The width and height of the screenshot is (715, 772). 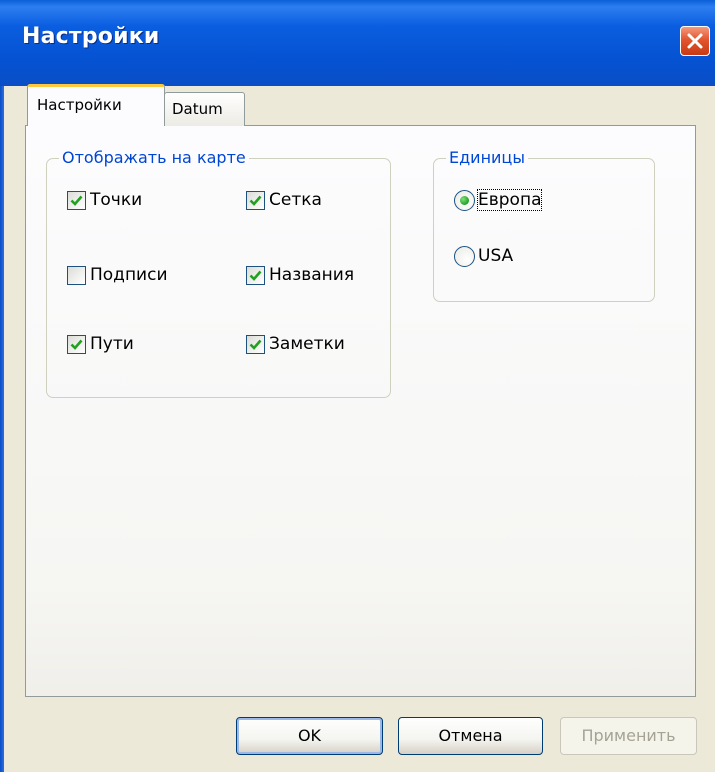 I want to click on tab-settings: Настройки, so click(x=96, y=105).